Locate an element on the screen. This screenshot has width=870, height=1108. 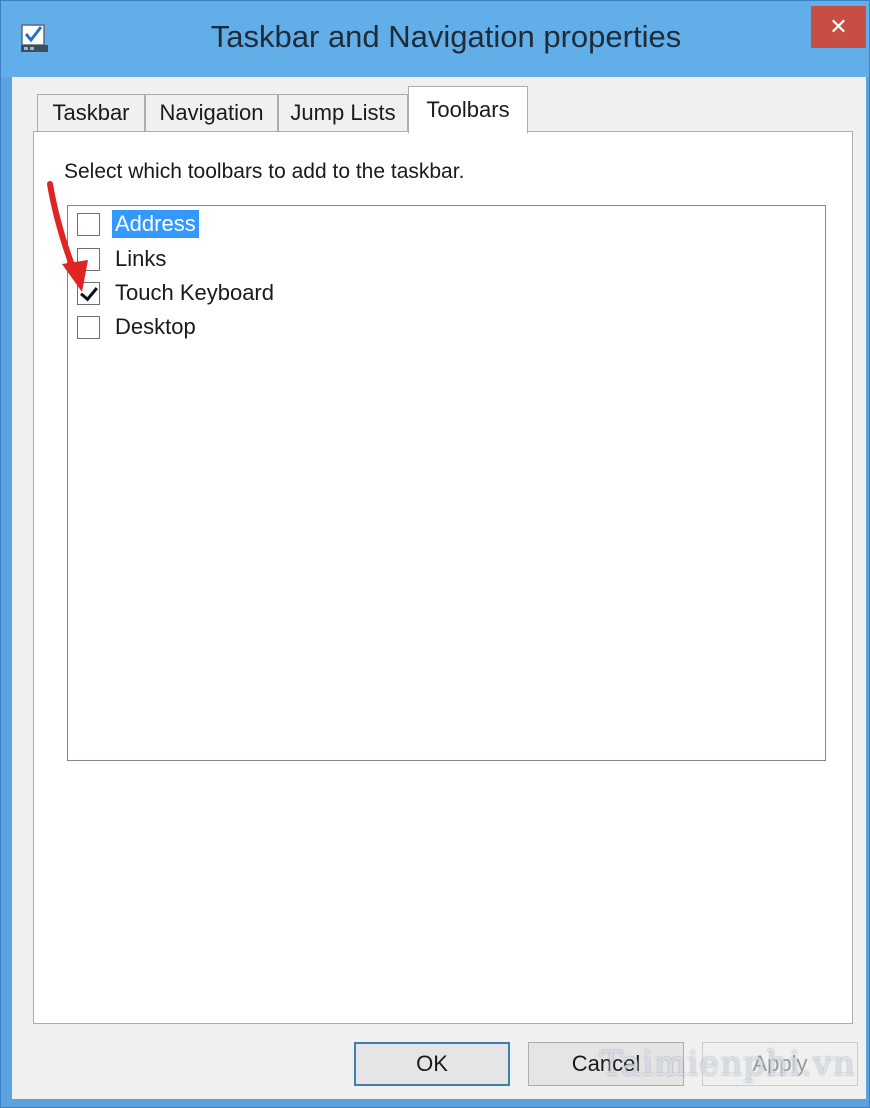
tab-label: Jump Lists is located at coordinates (343, 112).